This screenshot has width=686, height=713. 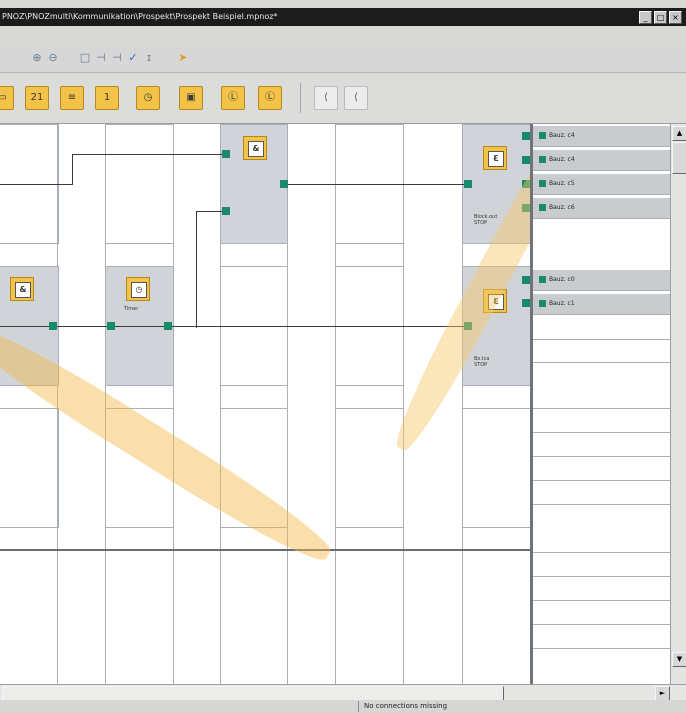 I want to click on editing-toolbar: ⊕ ⊖ □ ⊣ ⊣ ✓ ɪ ➤, so click(x=343, y=59).